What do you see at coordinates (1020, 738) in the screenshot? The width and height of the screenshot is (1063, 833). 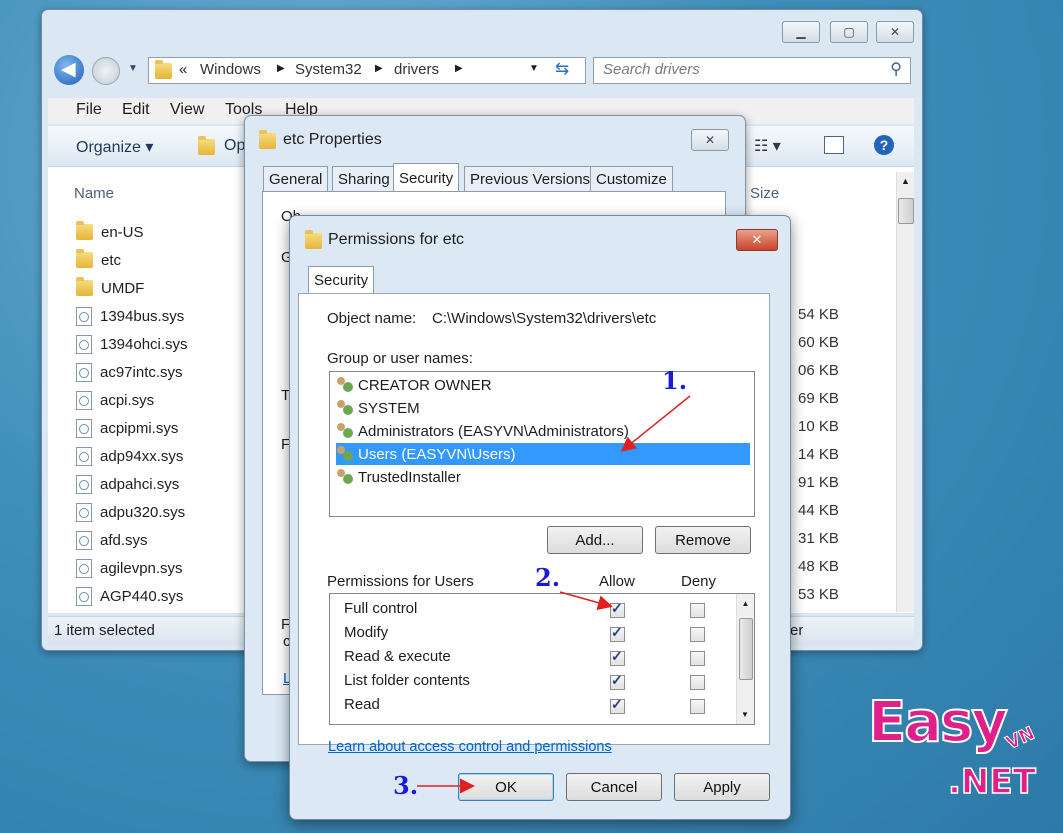 I see `logo-vn: VN` at bounding box center [1020, 738].